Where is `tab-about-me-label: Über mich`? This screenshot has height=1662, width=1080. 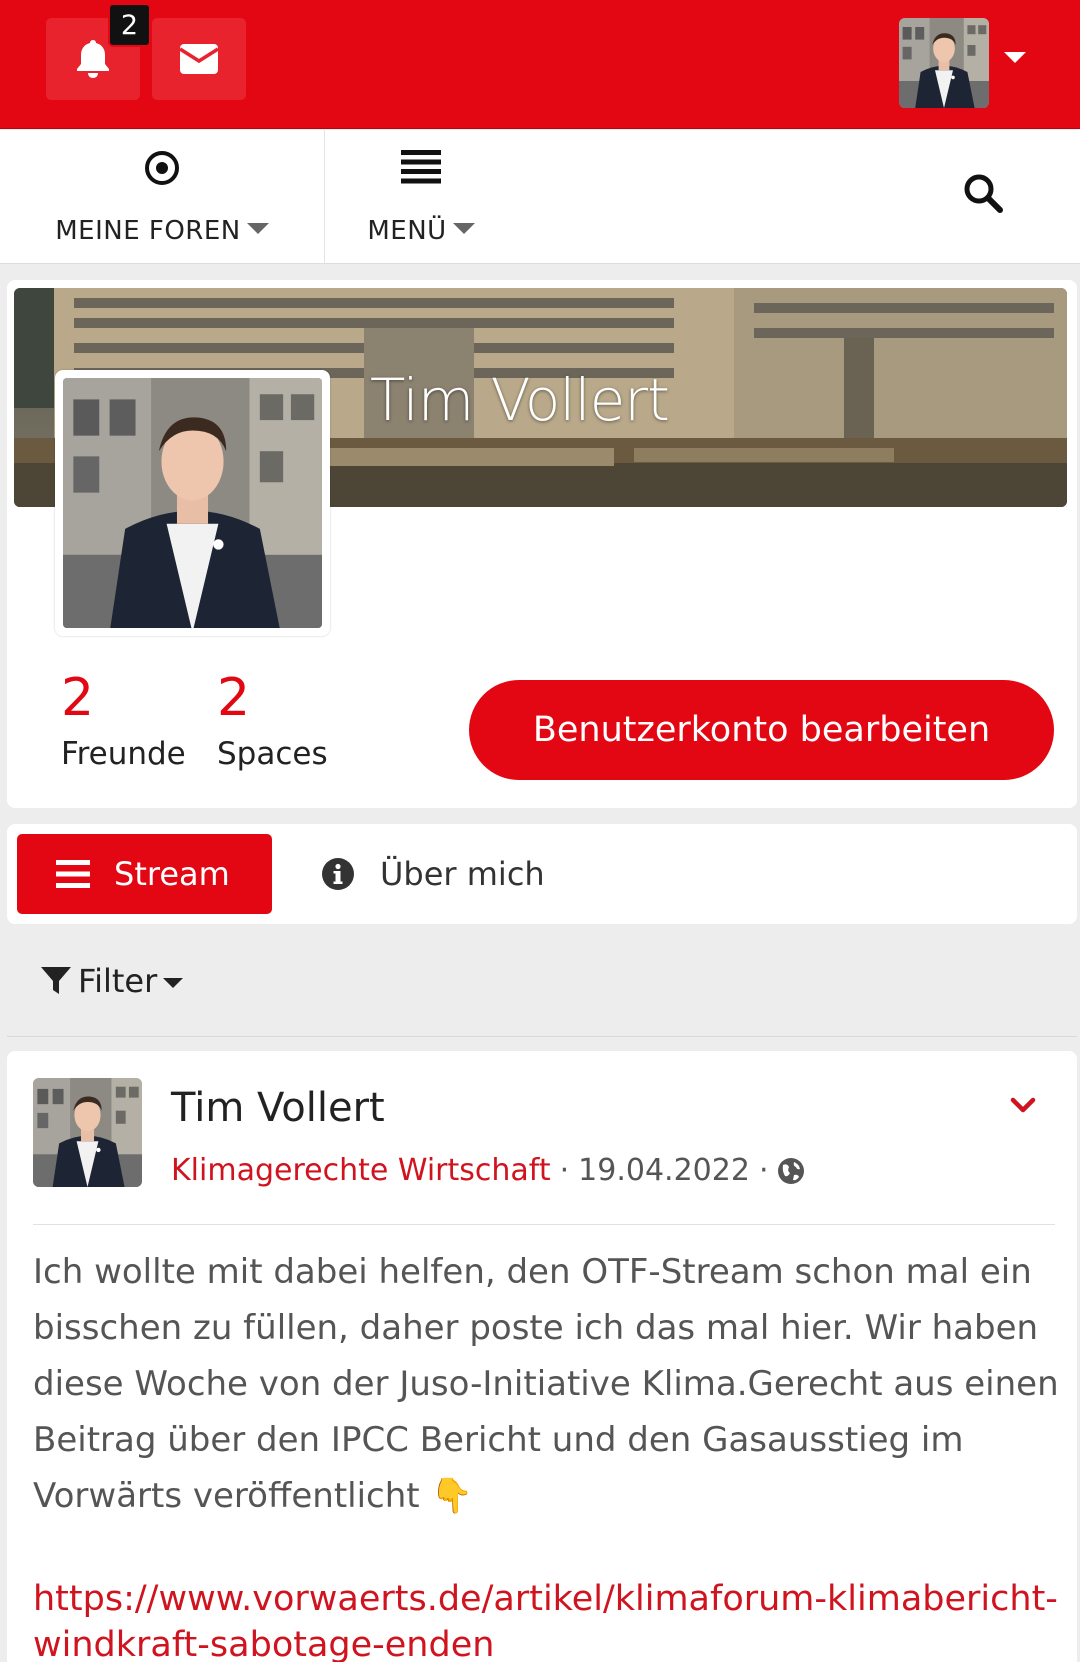 tab-about-me-label: Über mich is located at coordinates (462, 874).